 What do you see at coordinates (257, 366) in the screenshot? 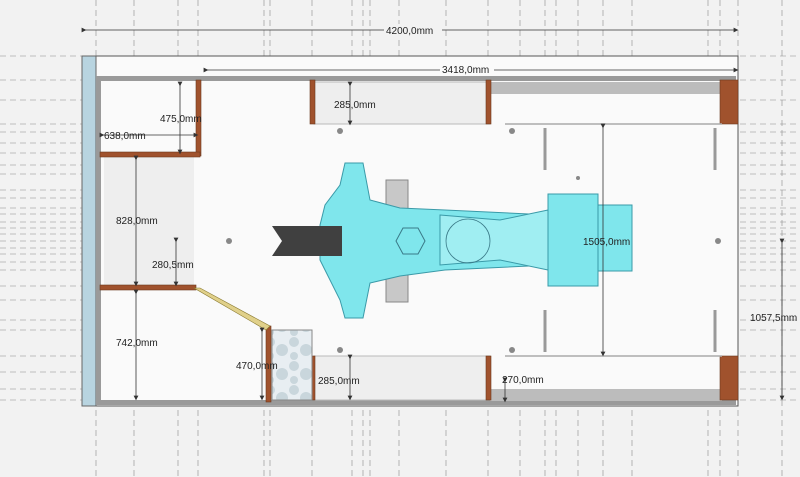
I see `dim-block-depth: 470,0mm` at bounding box center [257, 366].